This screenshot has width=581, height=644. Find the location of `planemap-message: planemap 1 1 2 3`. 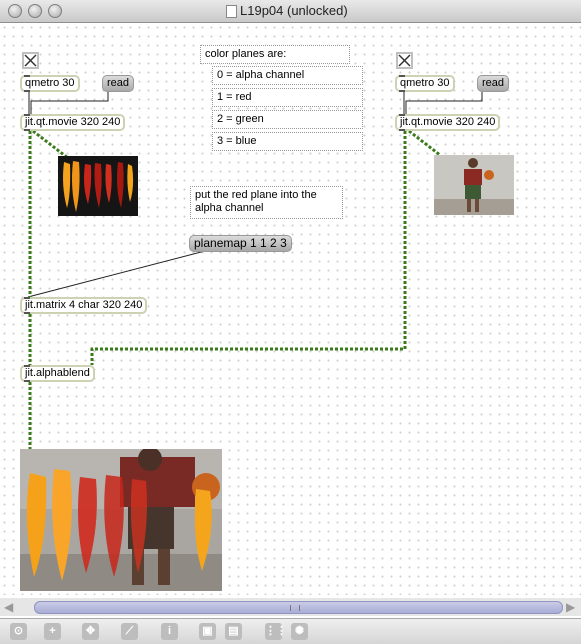

planemap-message: planemap 1 1 2 3 is located at coordinates (240, 243).